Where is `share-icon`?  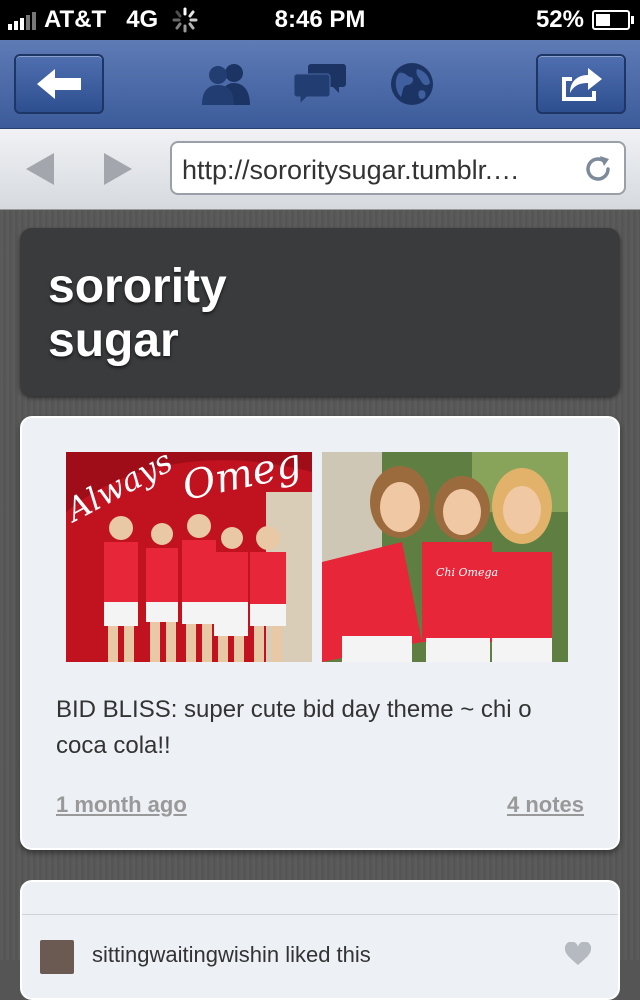 share-icon is located at coordinates (582, 84).